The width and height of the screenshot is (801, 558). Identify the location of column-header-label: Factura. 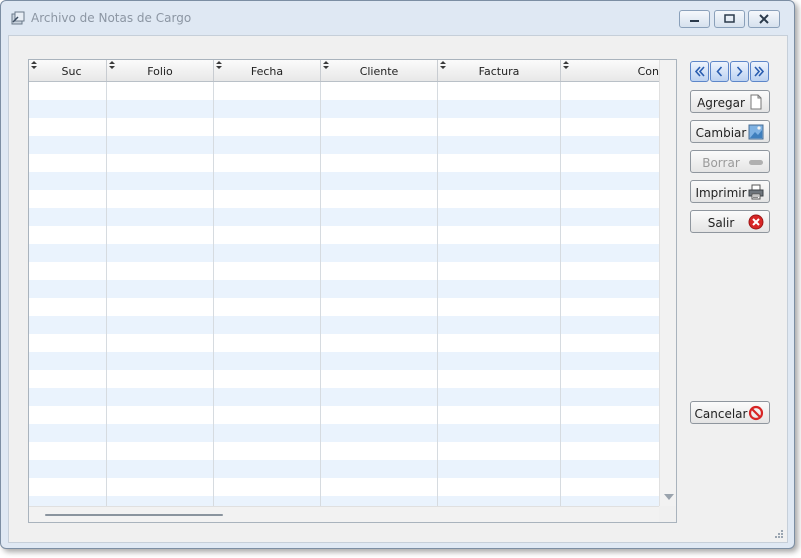
(499, 71).